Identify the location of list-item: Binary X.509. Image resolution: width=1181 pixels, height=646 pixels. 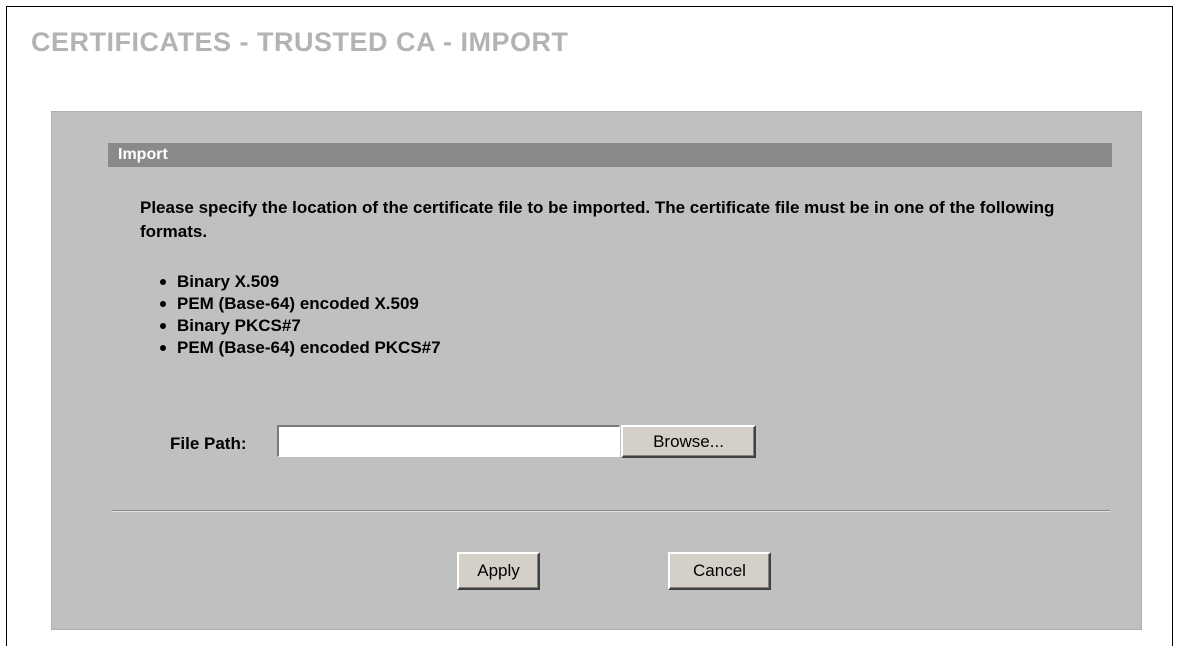
(300, 282).